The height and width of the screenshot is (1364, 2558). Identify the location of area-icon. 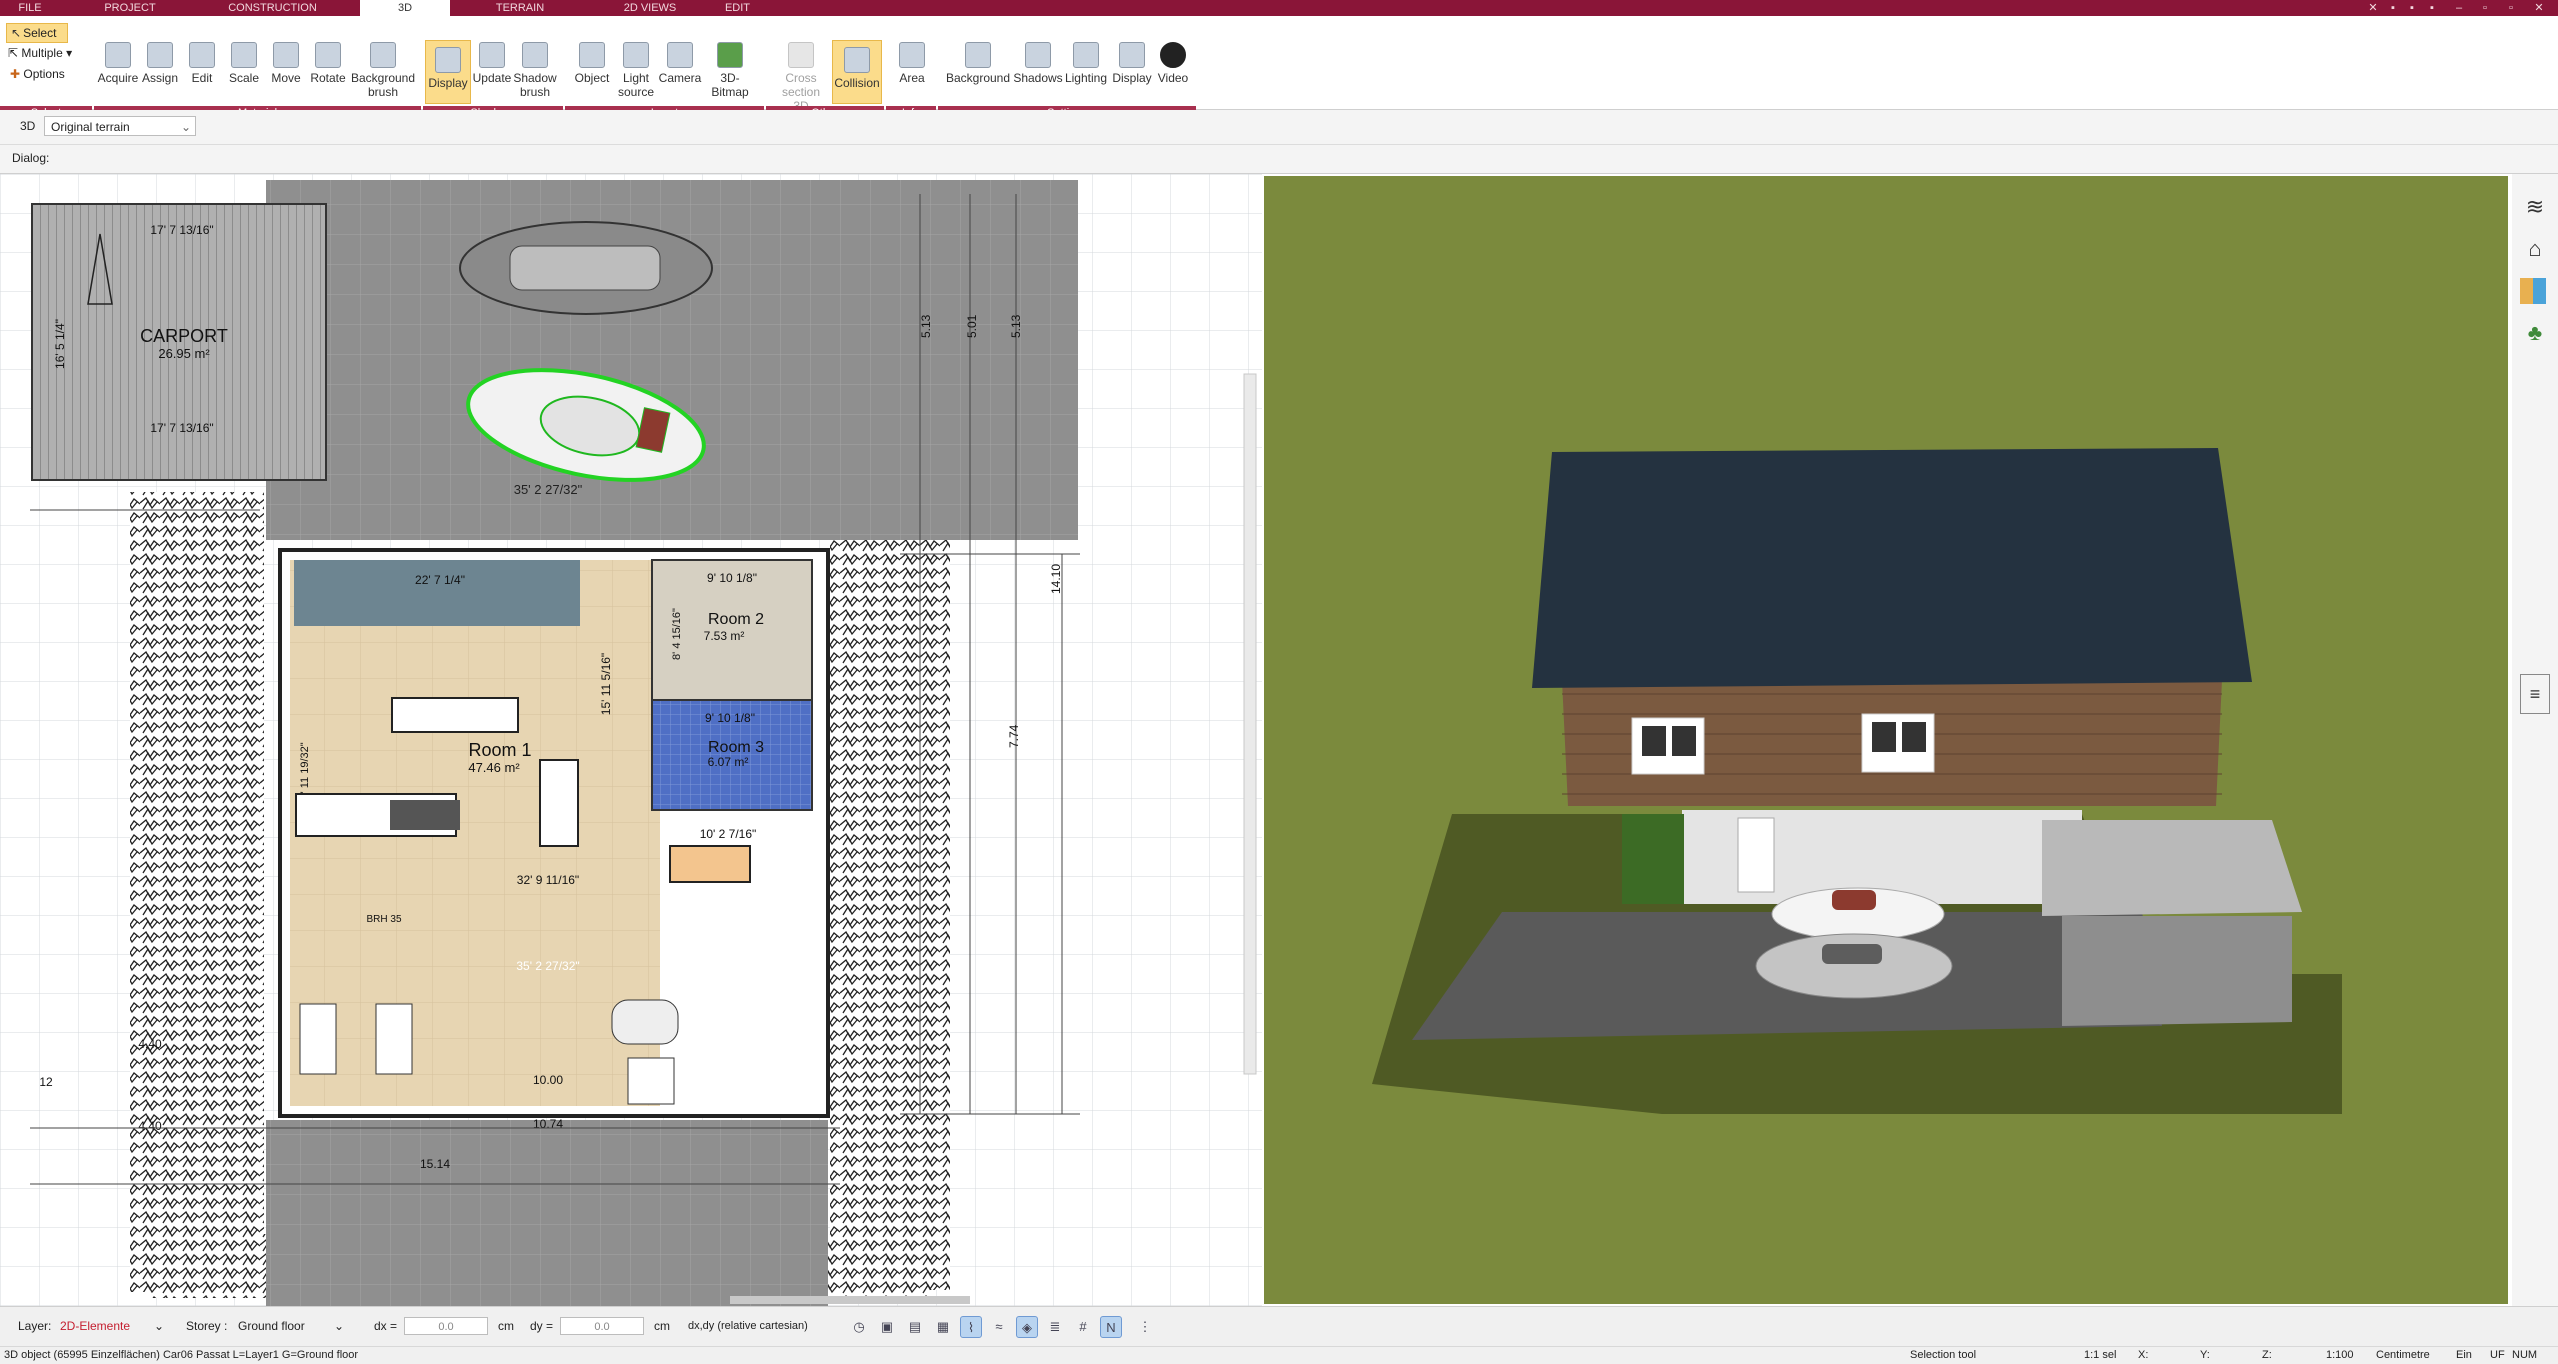
(912, 55).